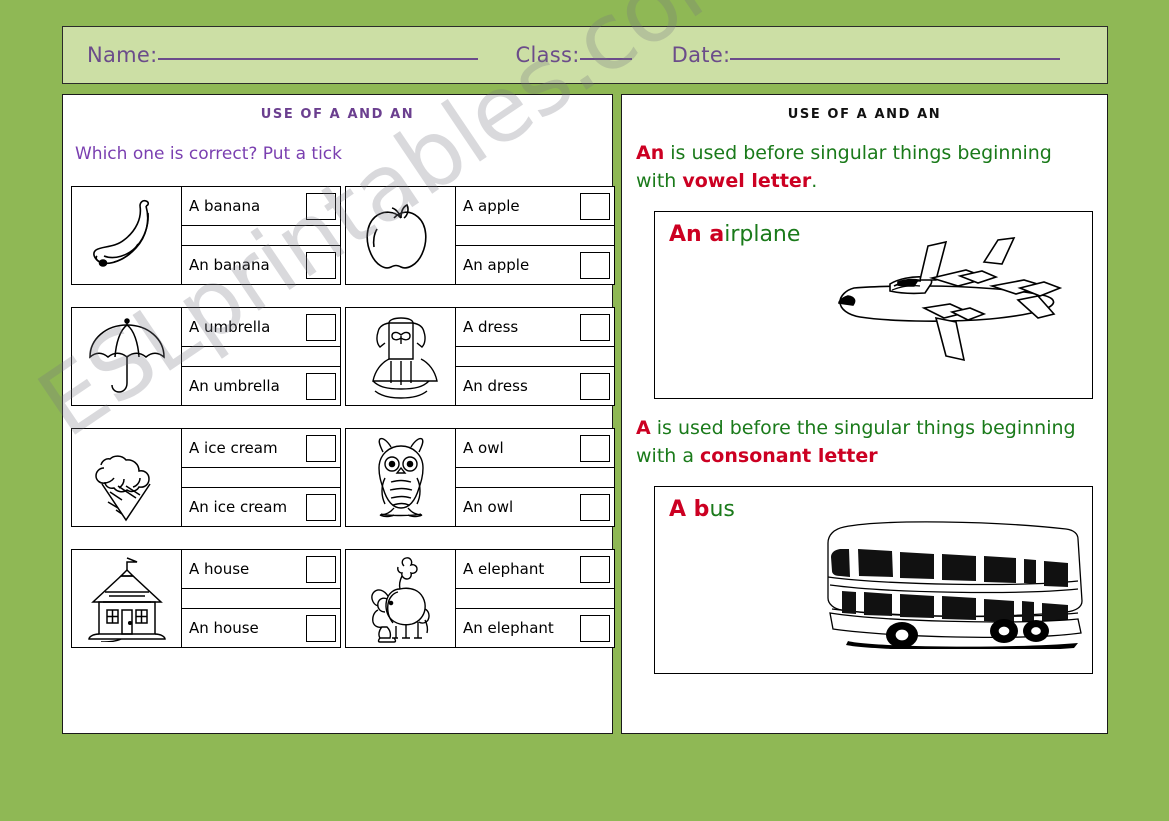  Describe the element at coordinates (535, 235) in the screenshot. I see `option-list: A apple An apple` at that location.